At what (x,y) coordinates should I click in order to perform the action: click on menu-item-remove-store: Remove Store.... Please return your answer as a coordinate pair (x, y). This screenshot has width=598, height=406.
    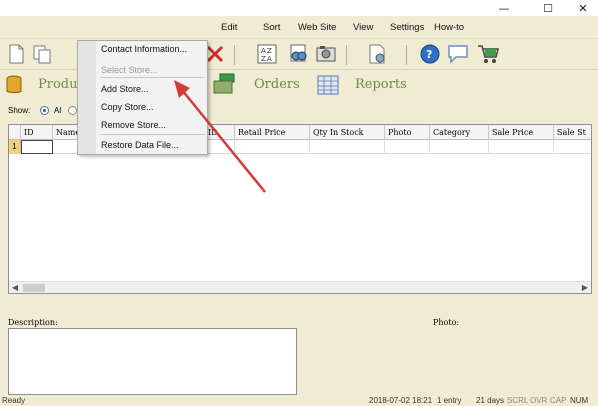
    Looking at the image, I should click on (133, 125).